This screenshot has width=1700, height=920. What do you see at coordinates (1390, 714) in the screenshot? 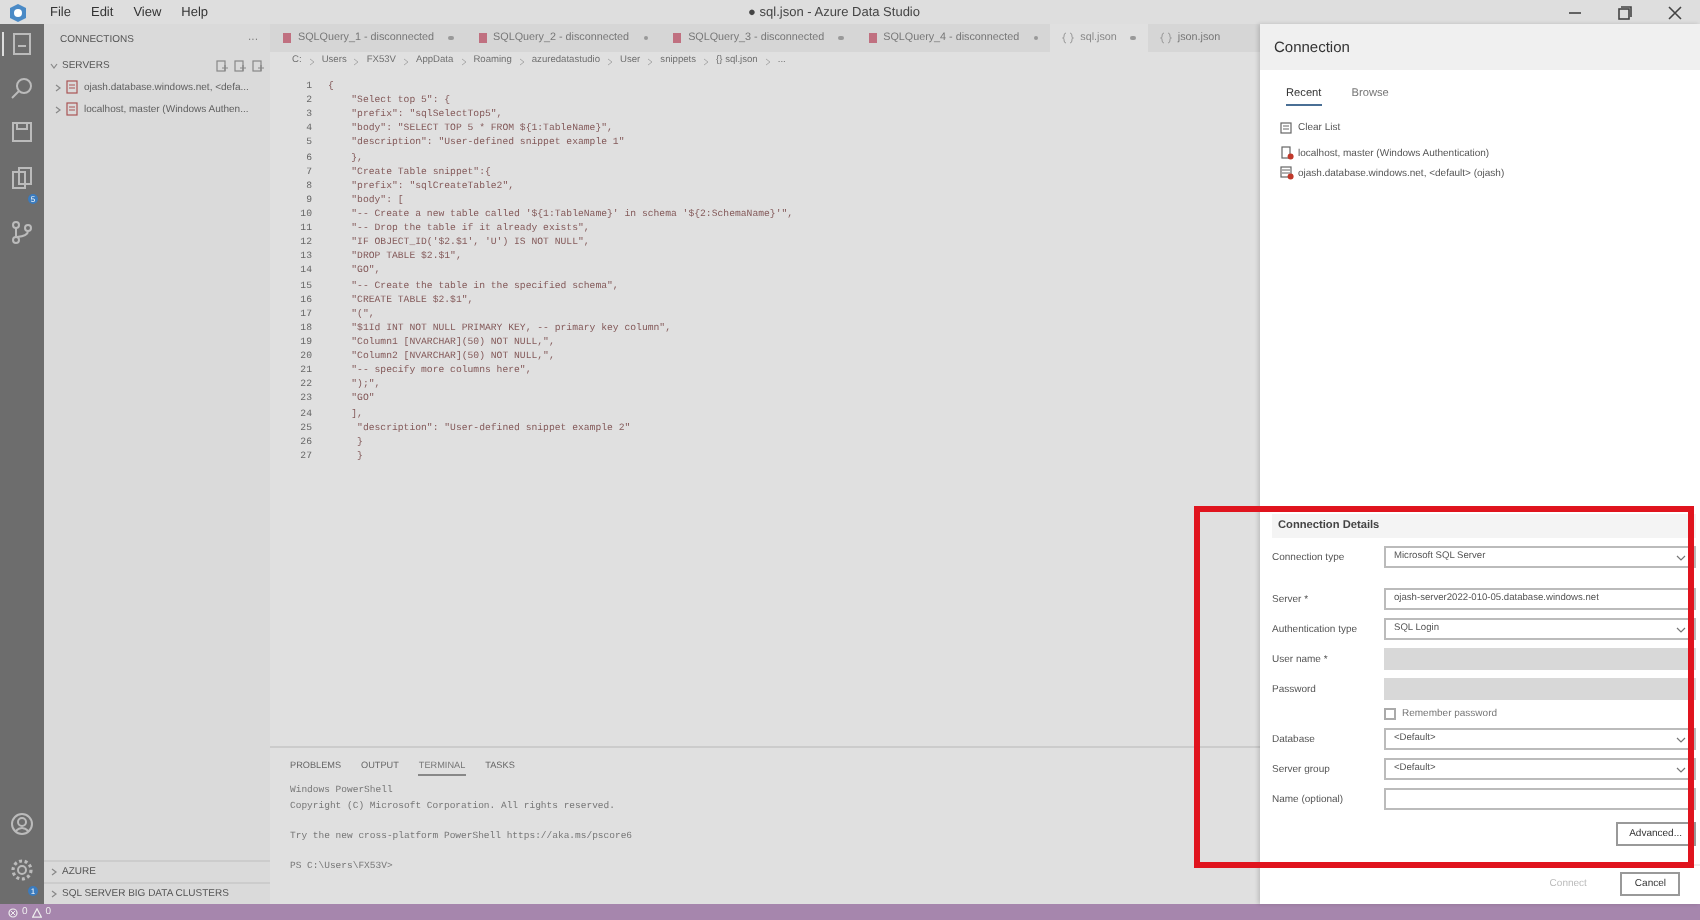
I see `checkbox` at bounding box center [1390, 714].